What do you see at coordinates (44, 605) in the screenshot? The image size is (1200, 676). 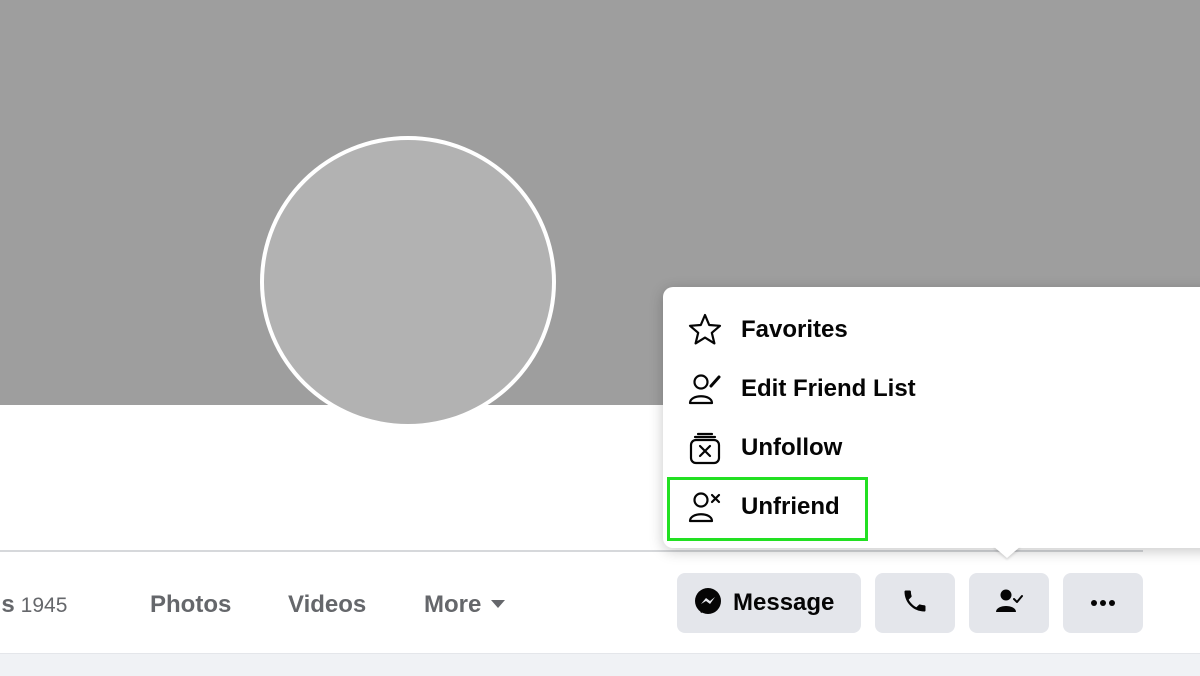 I see `friends-count: 1945` at bounding box center [44, 605].